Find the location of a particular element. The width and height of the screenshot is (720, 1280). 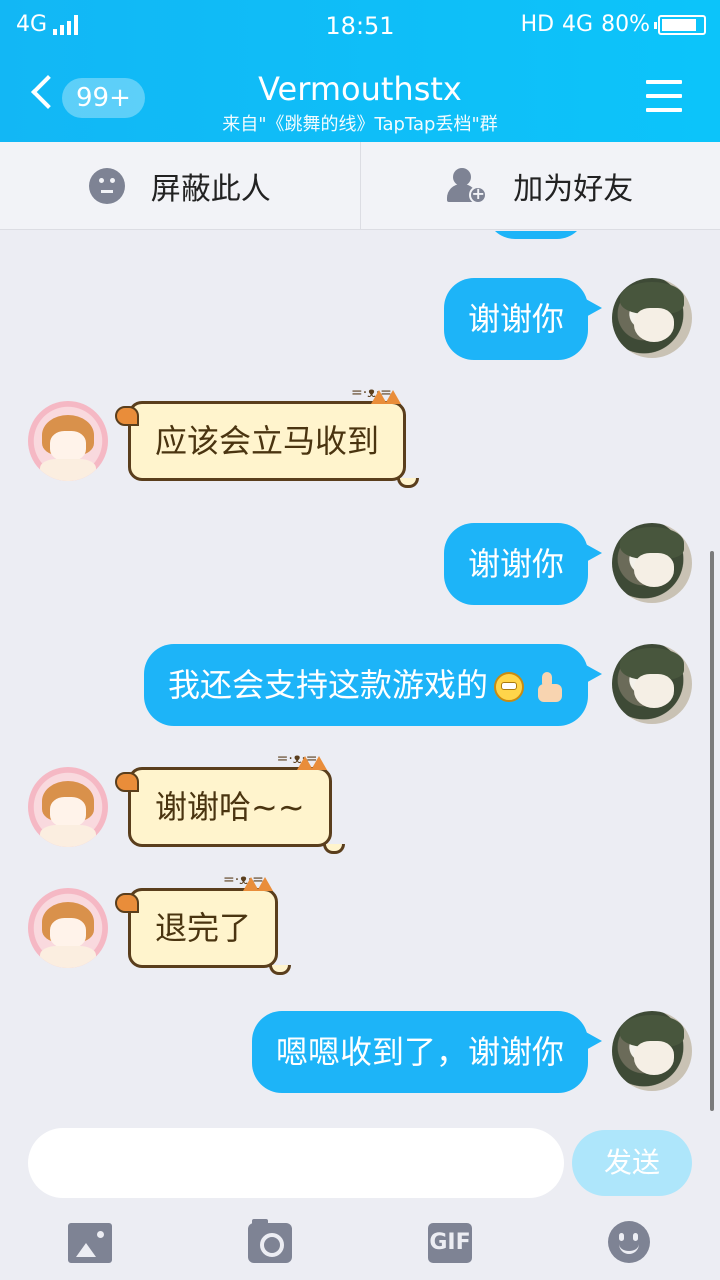

message-bubble: 我还会支持这款游戏的 is located at coordinates (373, 685).